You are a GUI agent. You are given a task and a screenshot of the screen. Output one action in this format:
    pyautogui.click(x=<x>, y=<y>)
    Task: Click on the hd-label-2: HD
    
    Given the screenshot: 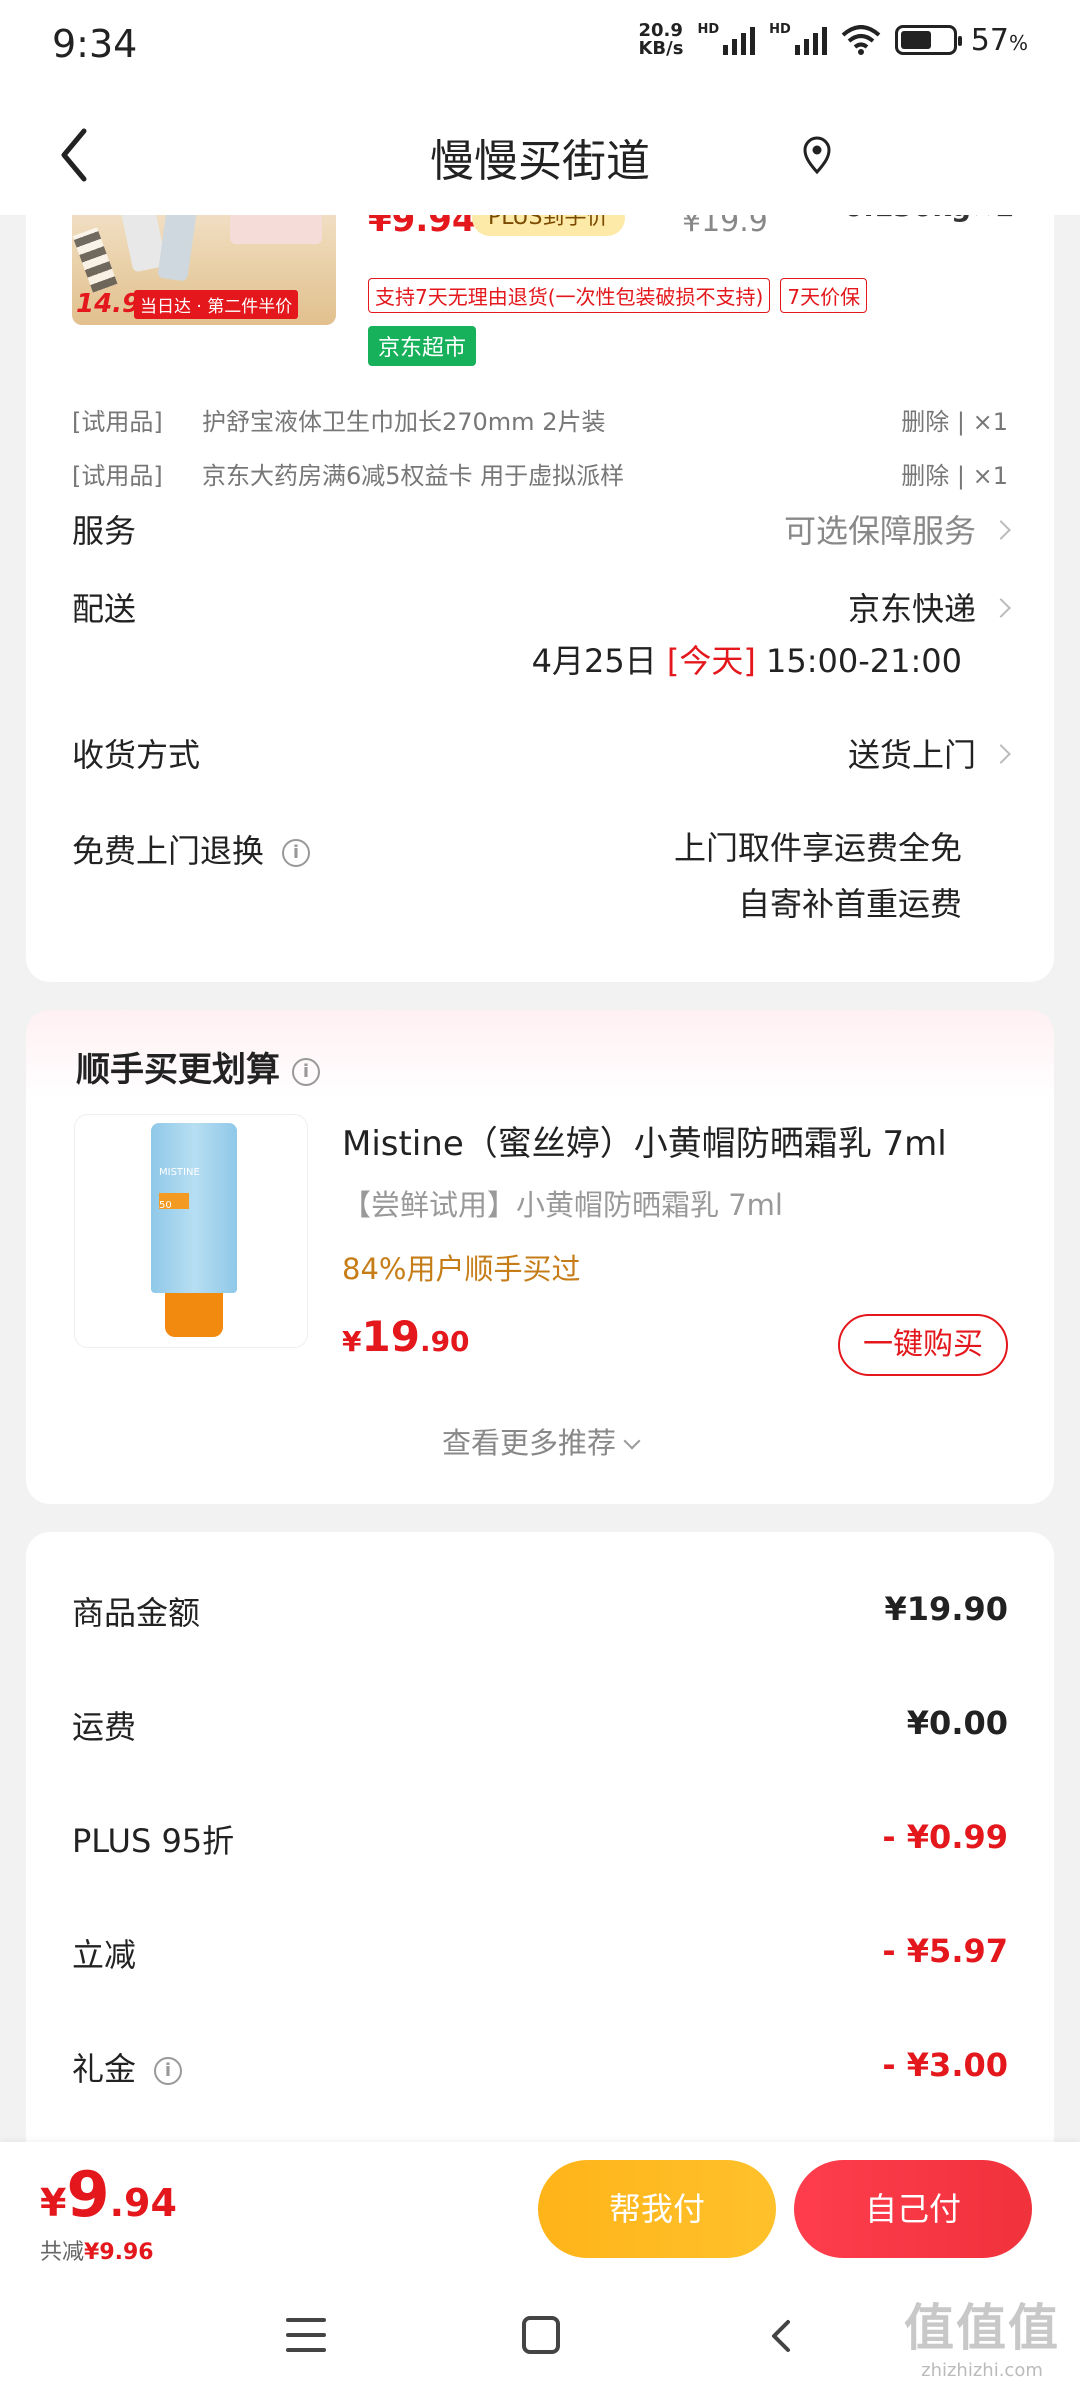 What is the action you would take?
    pyautogui.click(x=780, y=29)
    